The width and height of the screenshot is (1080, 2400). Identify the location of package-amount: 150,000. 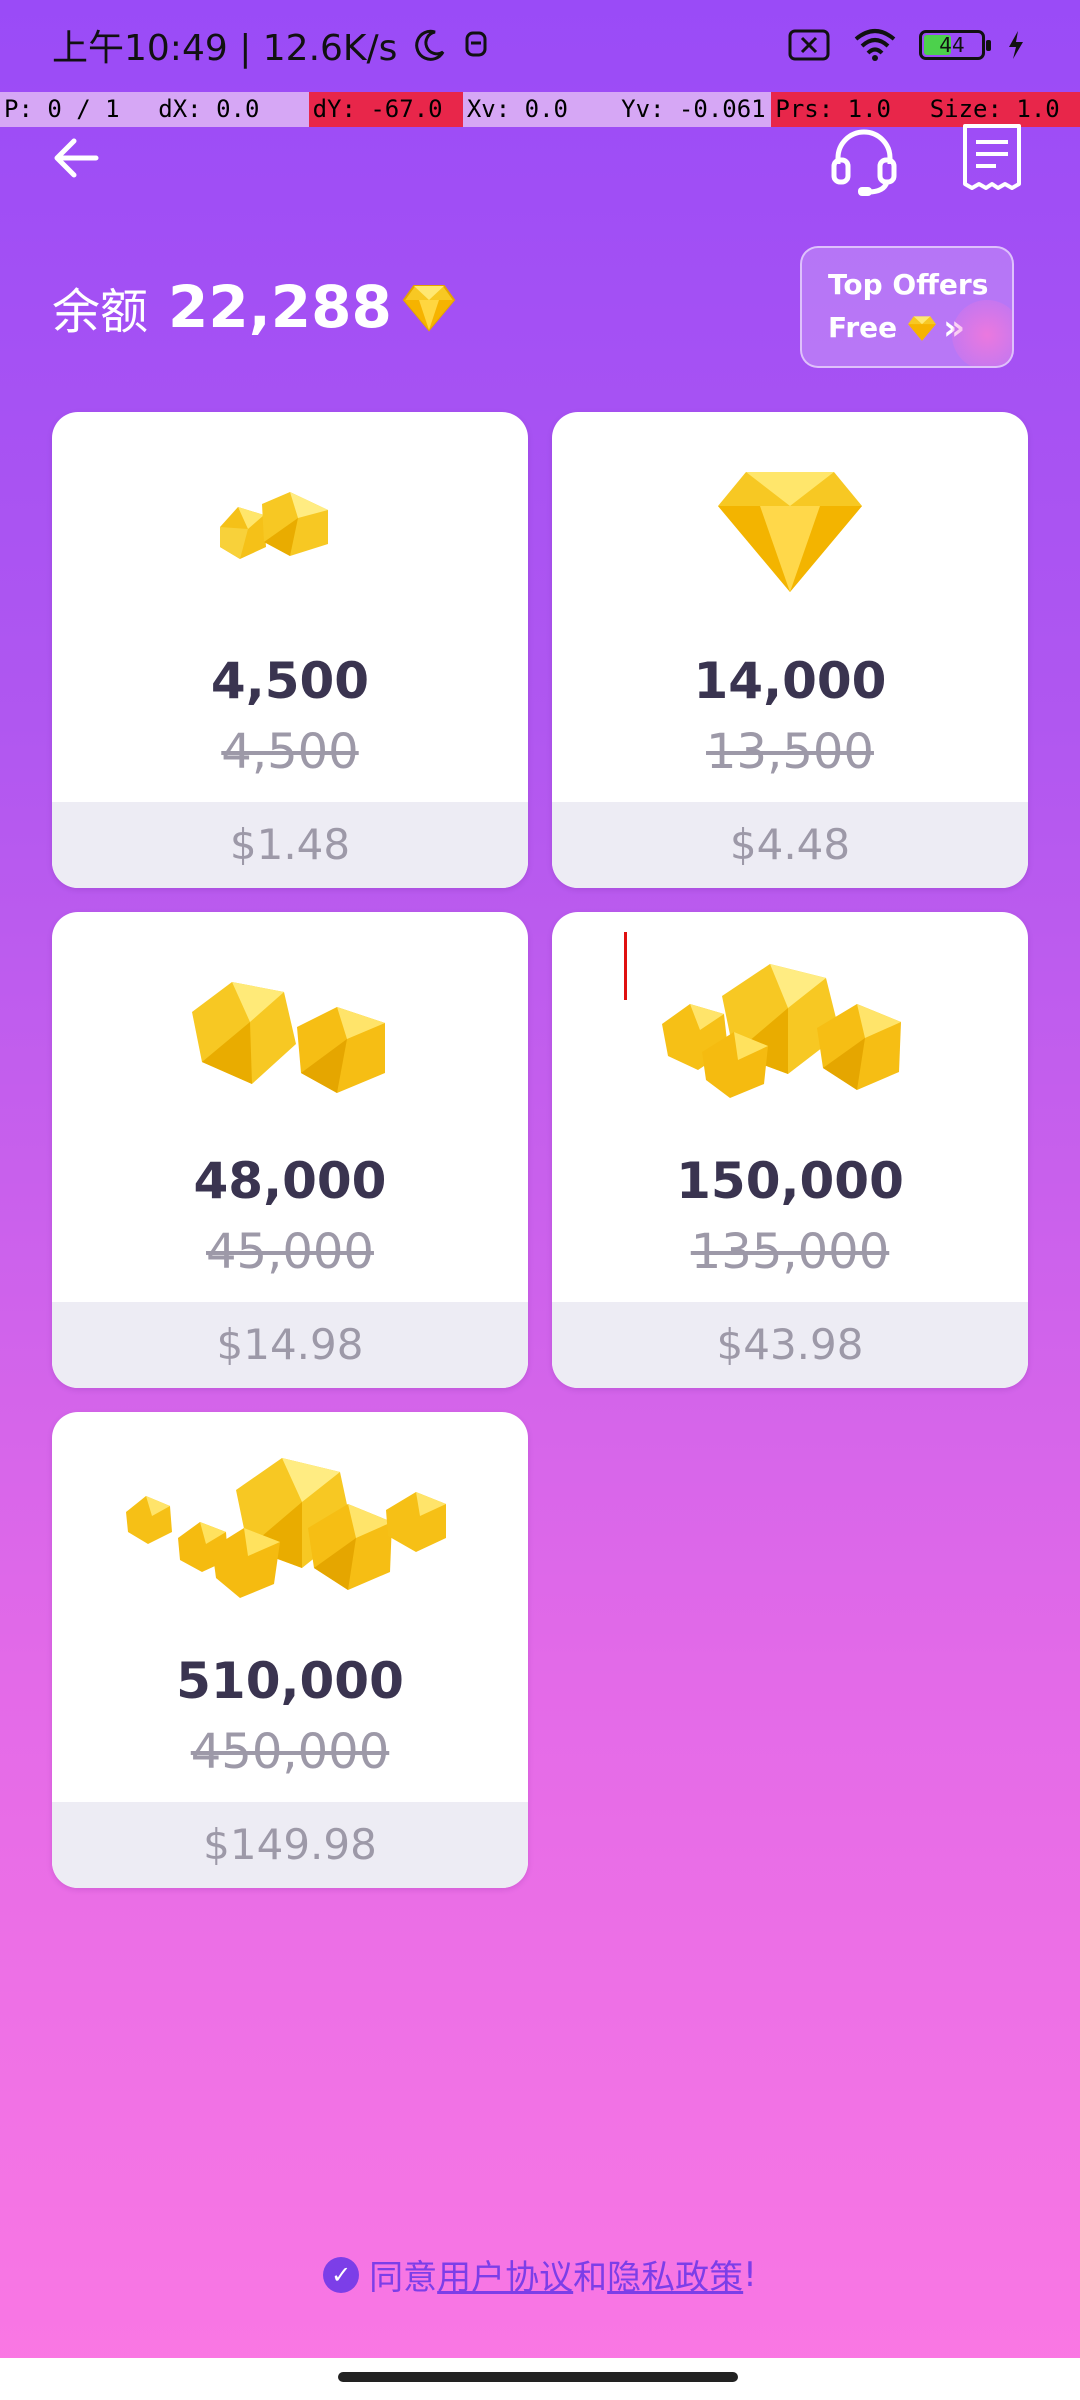
(790, 1181).